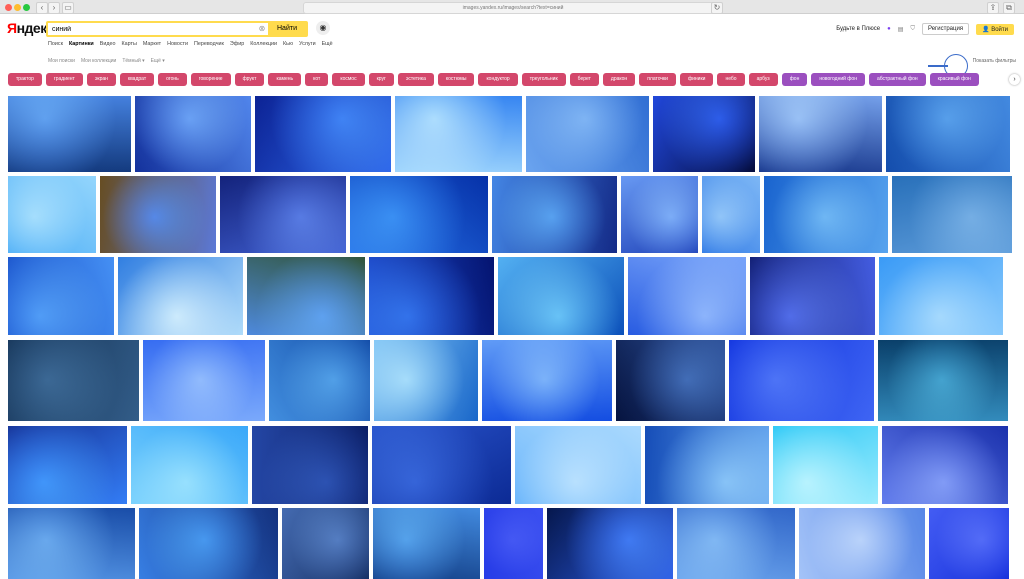  I want to click on forward-arrow-icon: ›, so click(54, 8).